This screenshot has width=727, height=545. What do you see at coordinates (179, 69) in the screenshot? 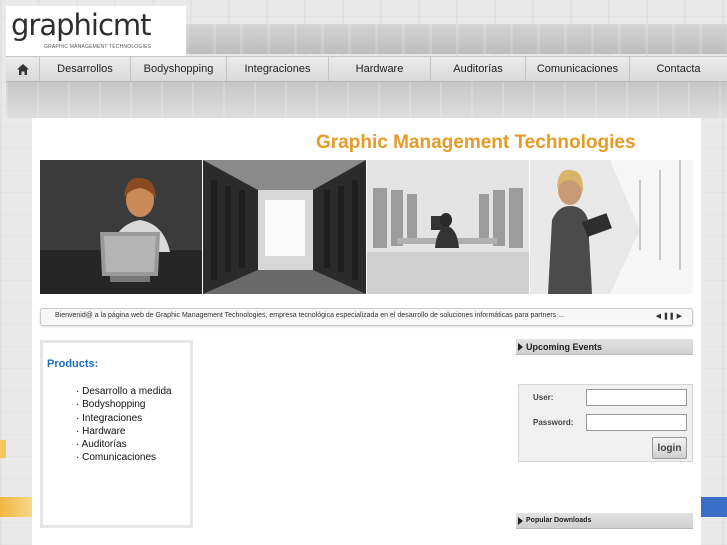
I see `nav-item-bodyshopping: Bodyshopping` at bounding box center [179, 69].